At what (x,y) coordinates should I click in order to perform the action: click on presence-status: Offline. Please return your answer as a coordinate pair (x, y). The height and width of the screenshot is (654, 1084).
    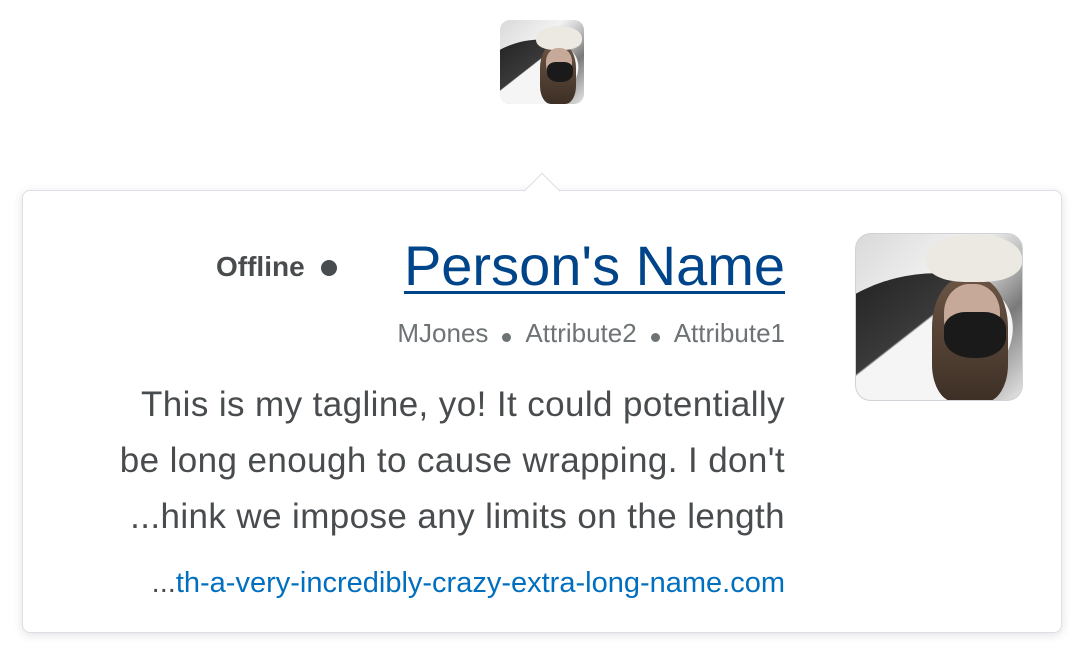
    Looking at the image, I should click on (260, 266).